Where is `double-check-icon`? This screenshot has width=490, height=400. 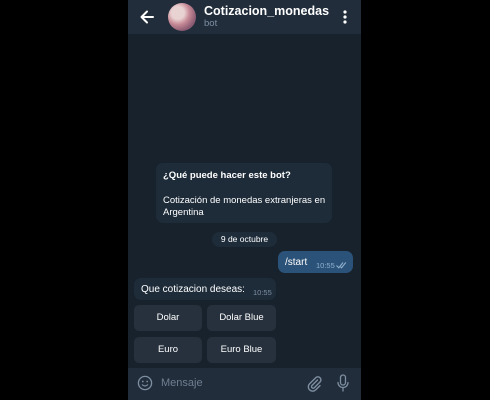
double-check-icon is located at coordinates (341, 265).